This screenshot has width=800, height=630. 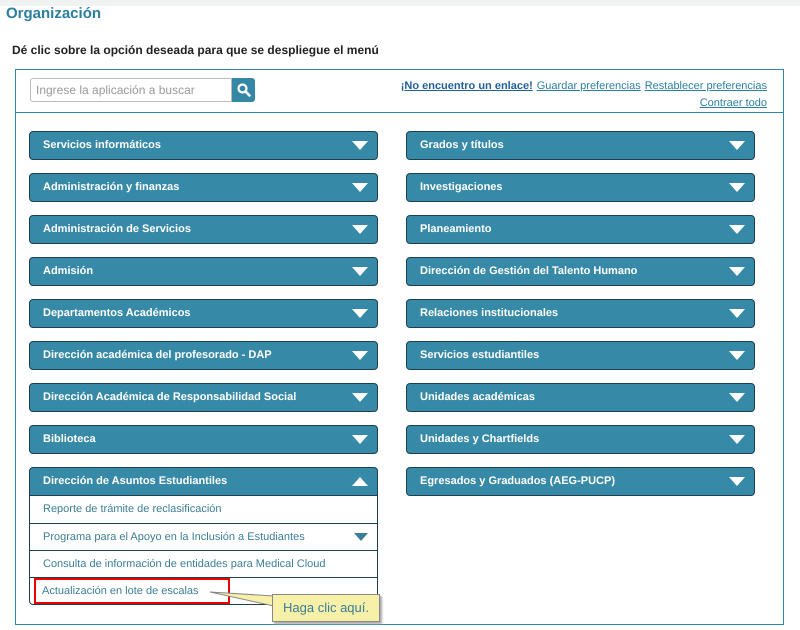 I want to click on accordion-header: Investigaciones, so click(x=580, y=187).